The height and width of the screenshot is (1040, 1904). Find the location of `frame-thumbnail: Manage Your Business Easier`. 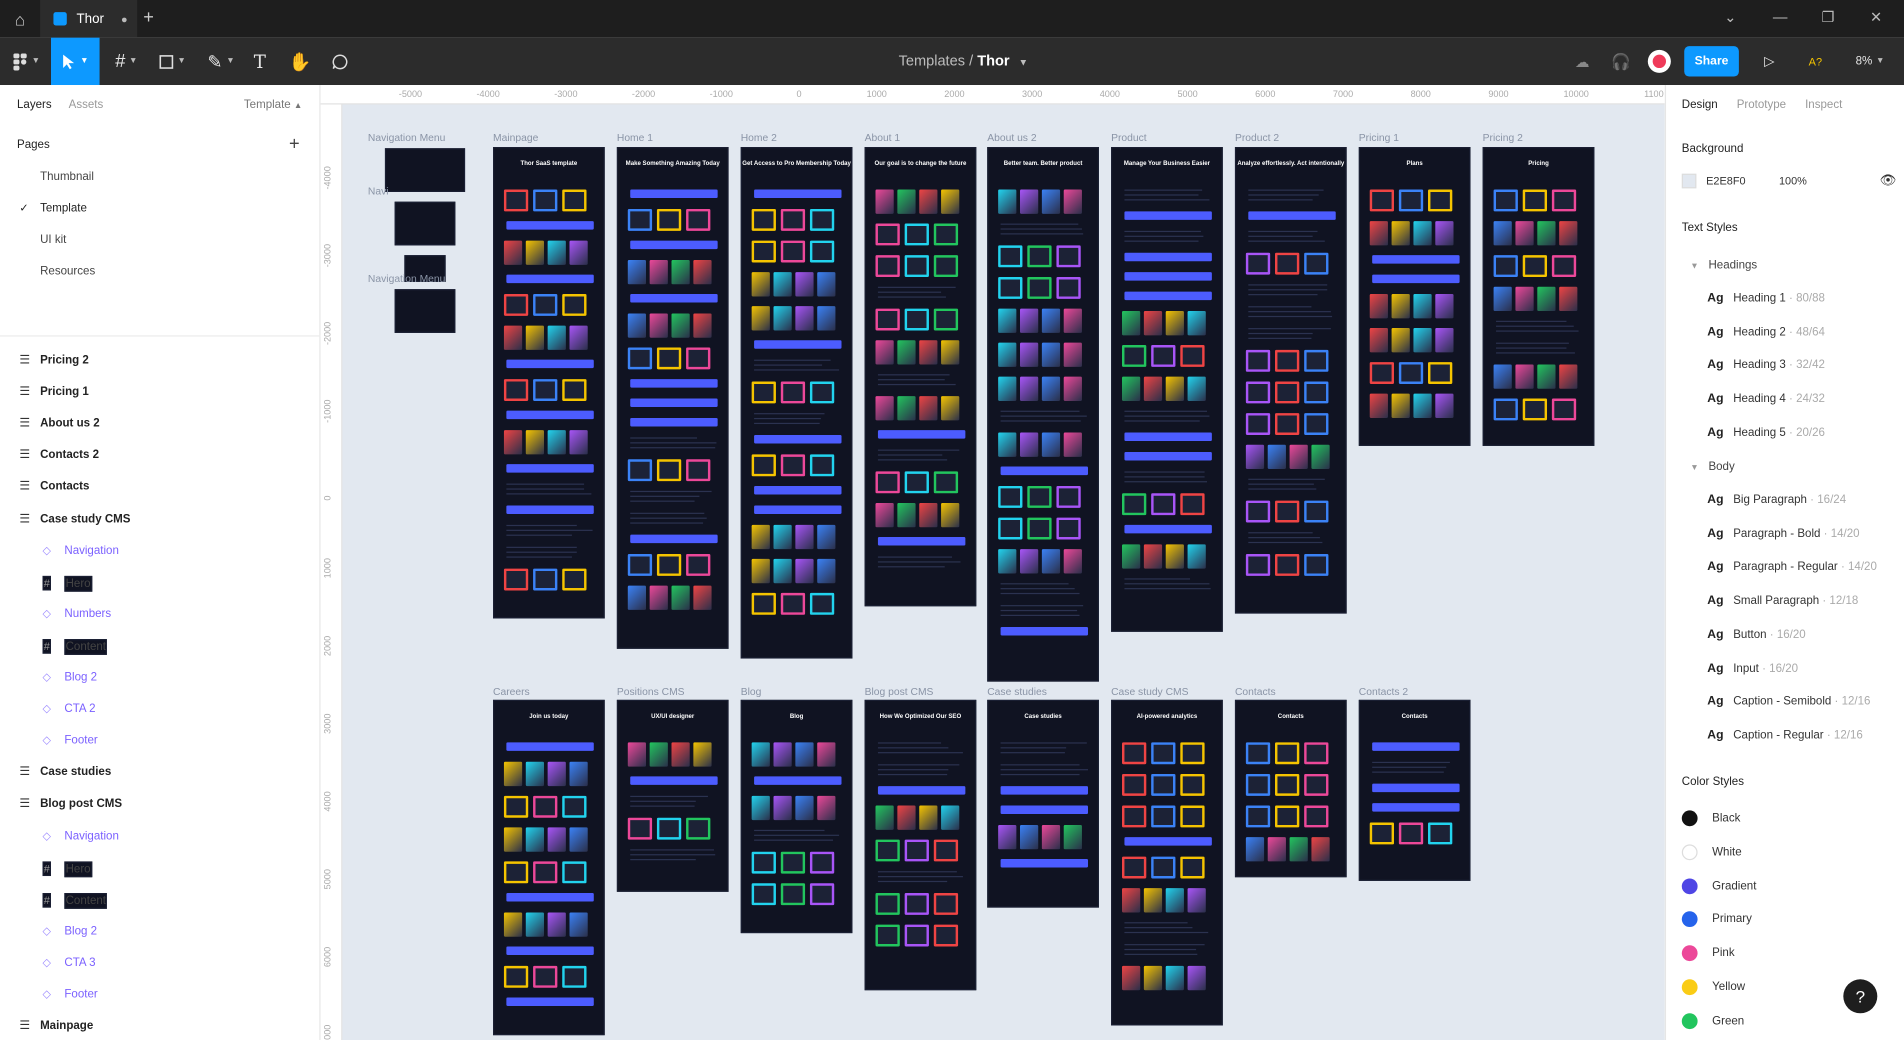

frame-thumbnail: Manage Your Business Easier is located at coordinates (1167, 389).